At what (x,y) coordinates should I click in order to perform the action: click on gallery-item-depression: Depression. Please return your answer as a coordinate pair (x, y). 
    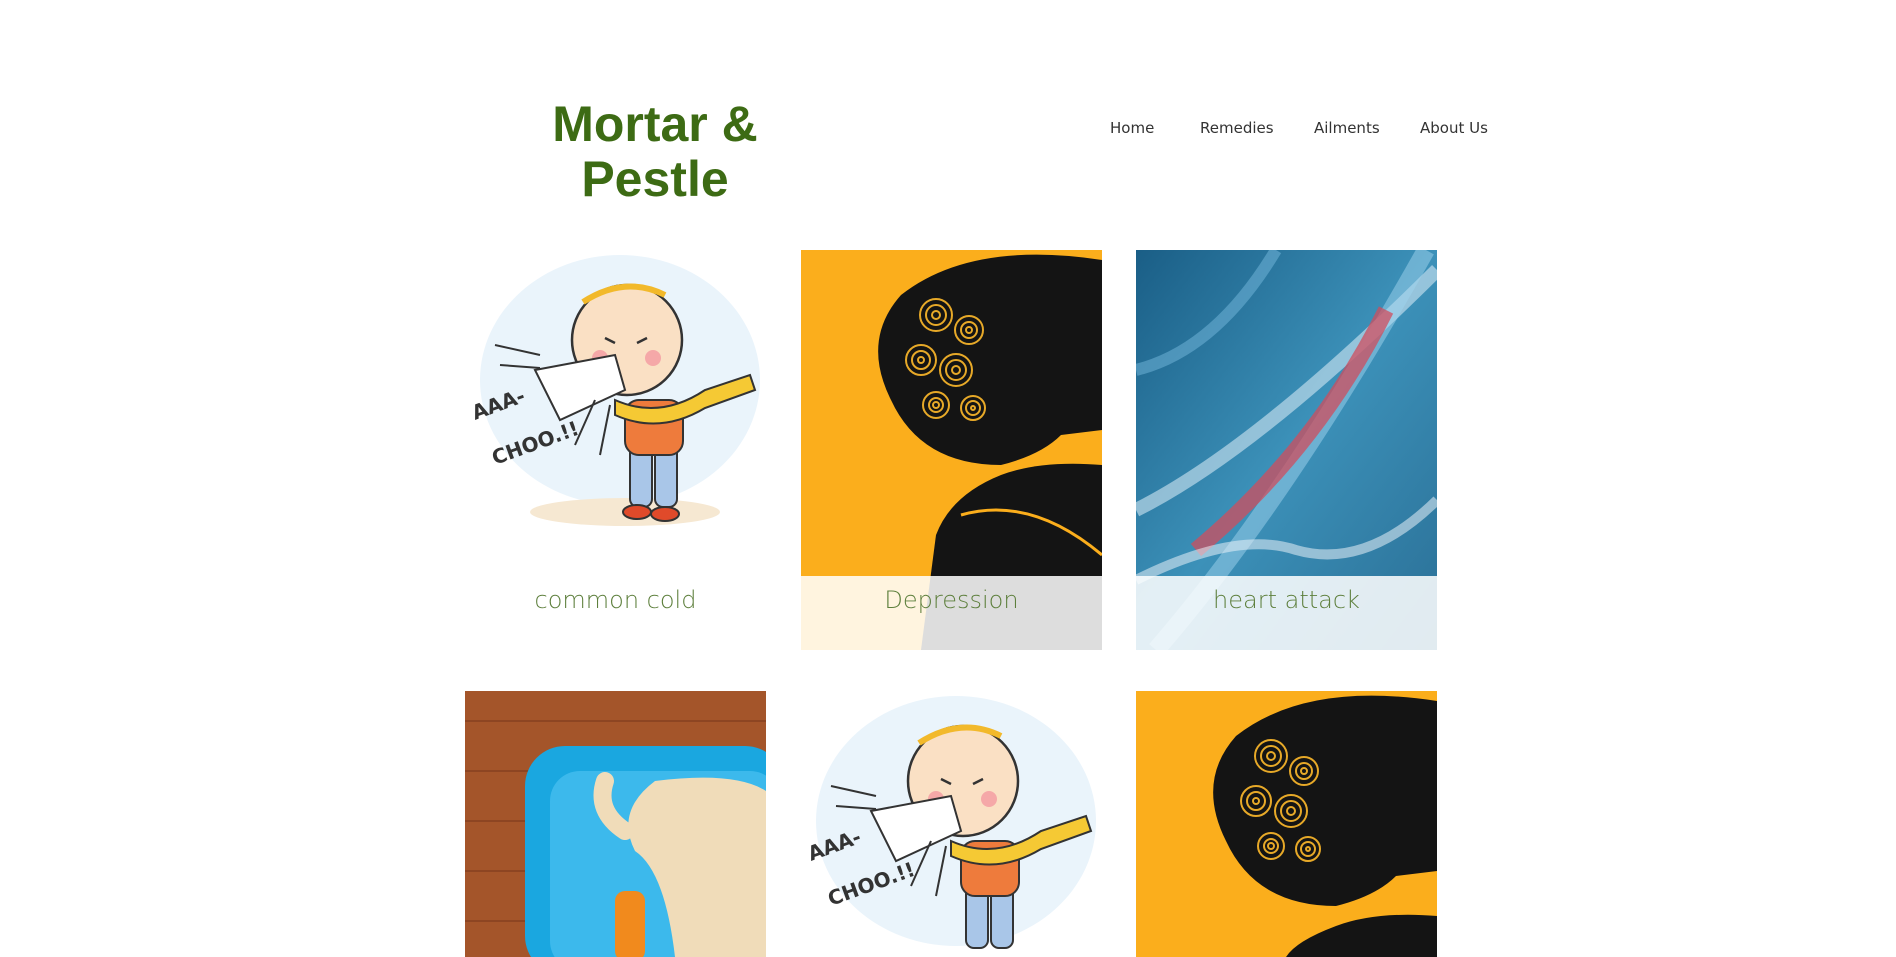
    Looking at the image, I should click on (951, 450).